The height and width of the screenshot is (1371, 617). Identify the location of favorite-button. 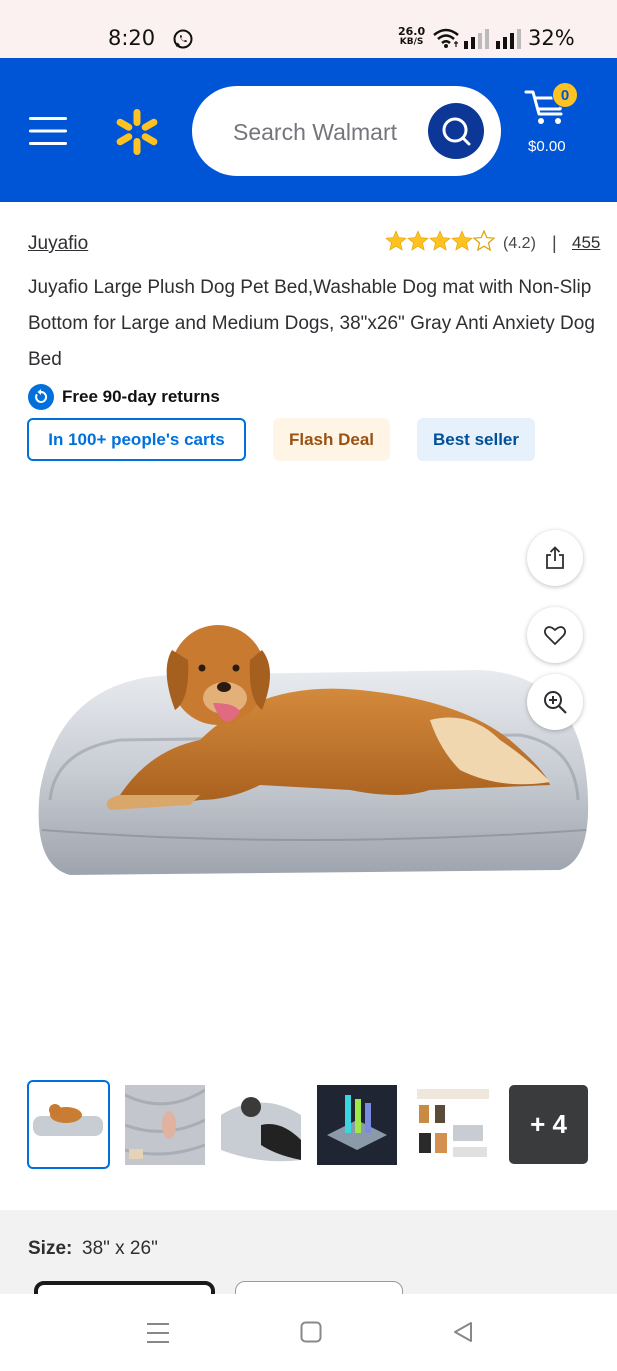
(555, 635).